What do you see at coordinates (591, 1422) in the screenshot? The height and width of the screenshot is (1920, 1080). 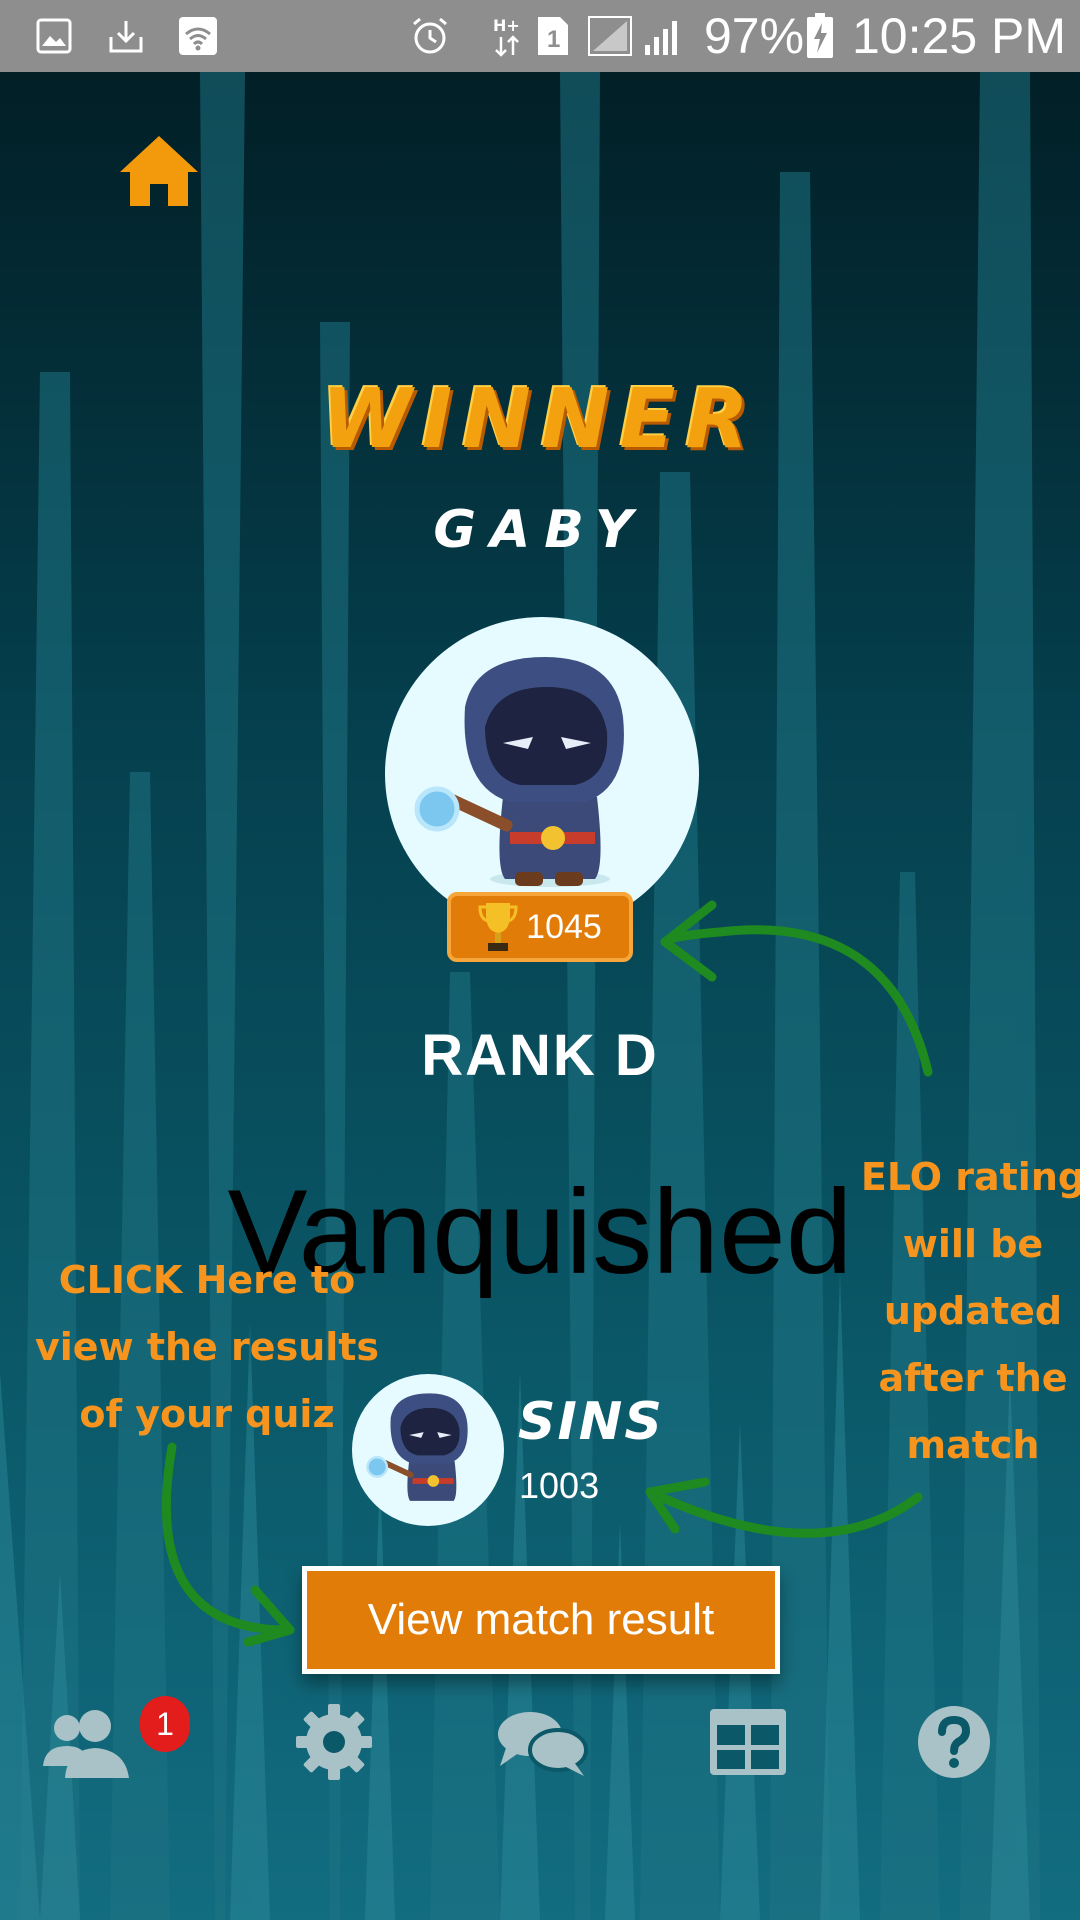 I see `loser-name: SINS` at bounding box center [591, 1422].